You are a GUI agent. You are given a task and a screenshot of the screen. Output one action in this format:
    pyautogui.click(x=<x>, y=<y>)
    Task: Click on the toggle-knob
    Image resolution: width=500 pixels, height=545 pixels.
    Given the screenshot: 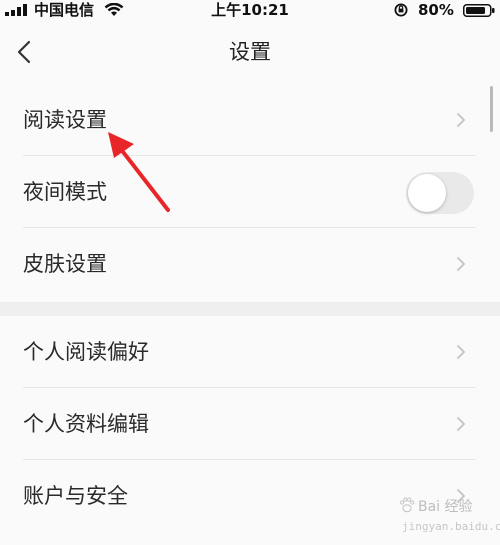 What is the action you would take?
    pyautogui.click(x=427, y=193)
    